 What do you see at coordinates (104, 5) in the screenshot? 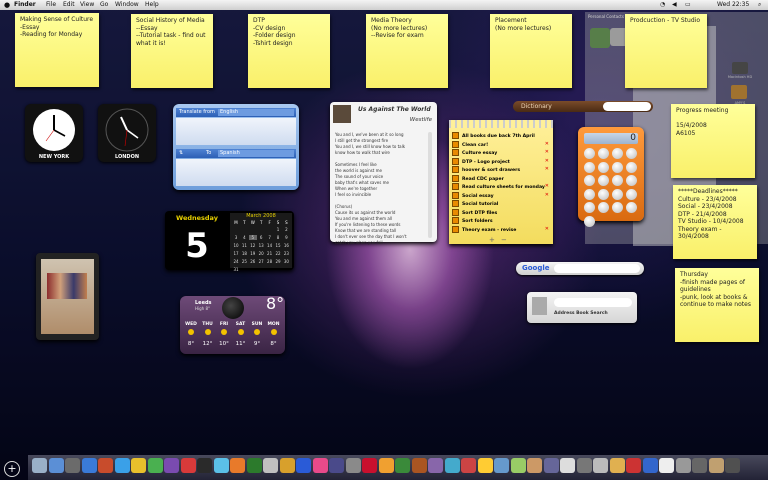
I see `menu-go: Go` at bounding box center [104, 5].